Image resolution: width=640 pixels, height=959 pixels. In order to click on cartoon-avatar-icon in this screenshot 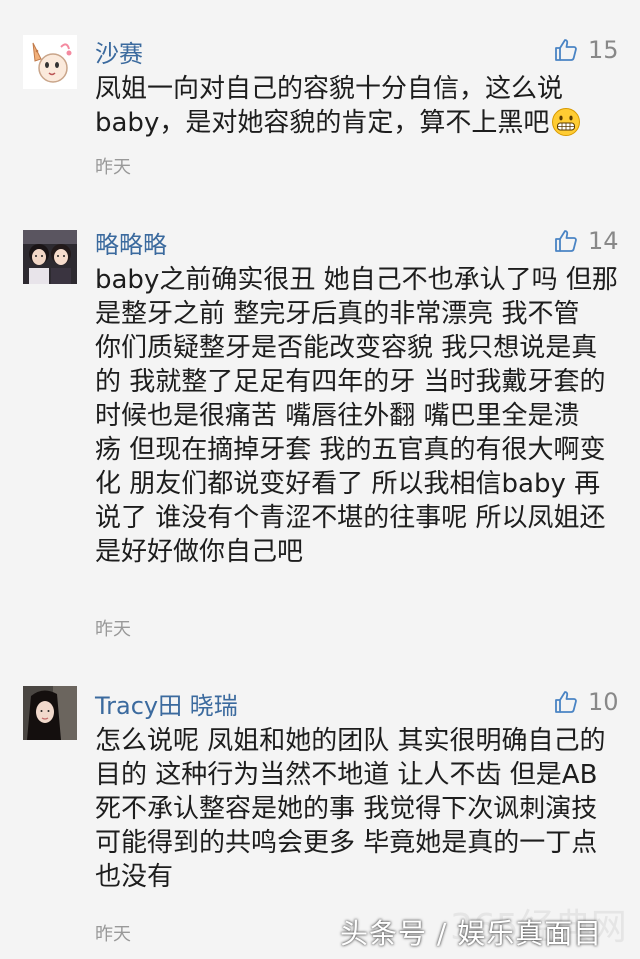, I will do `click(50, 62)`.